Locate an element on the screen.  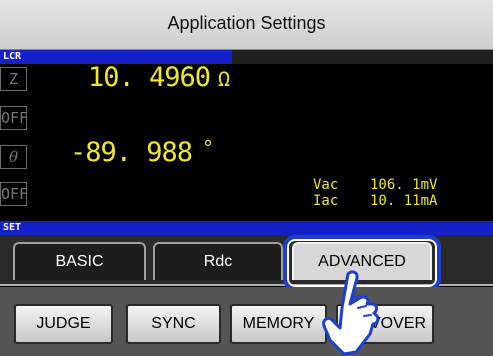
window-title: Application Settings is located at coordinates (246, 25).